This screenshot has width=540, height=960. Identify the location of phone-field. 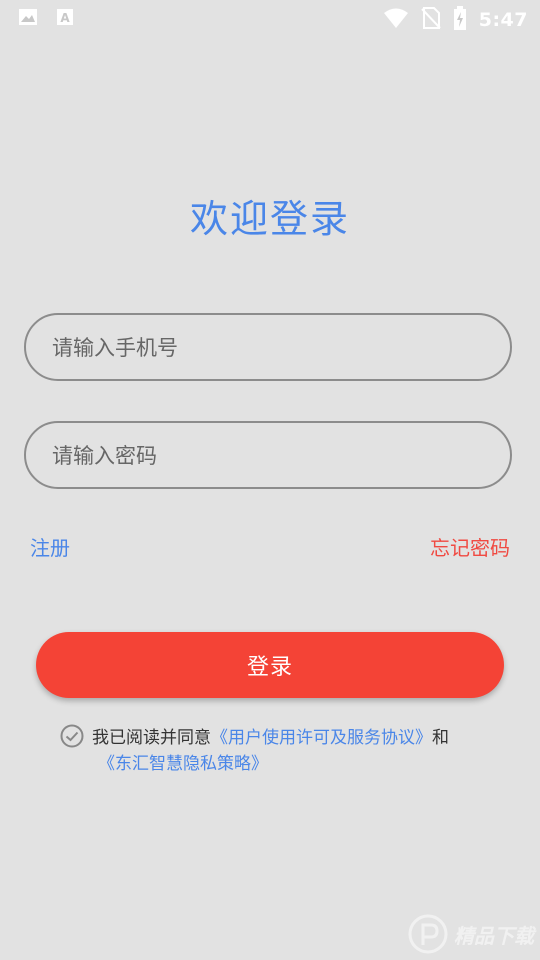
(268, 347).